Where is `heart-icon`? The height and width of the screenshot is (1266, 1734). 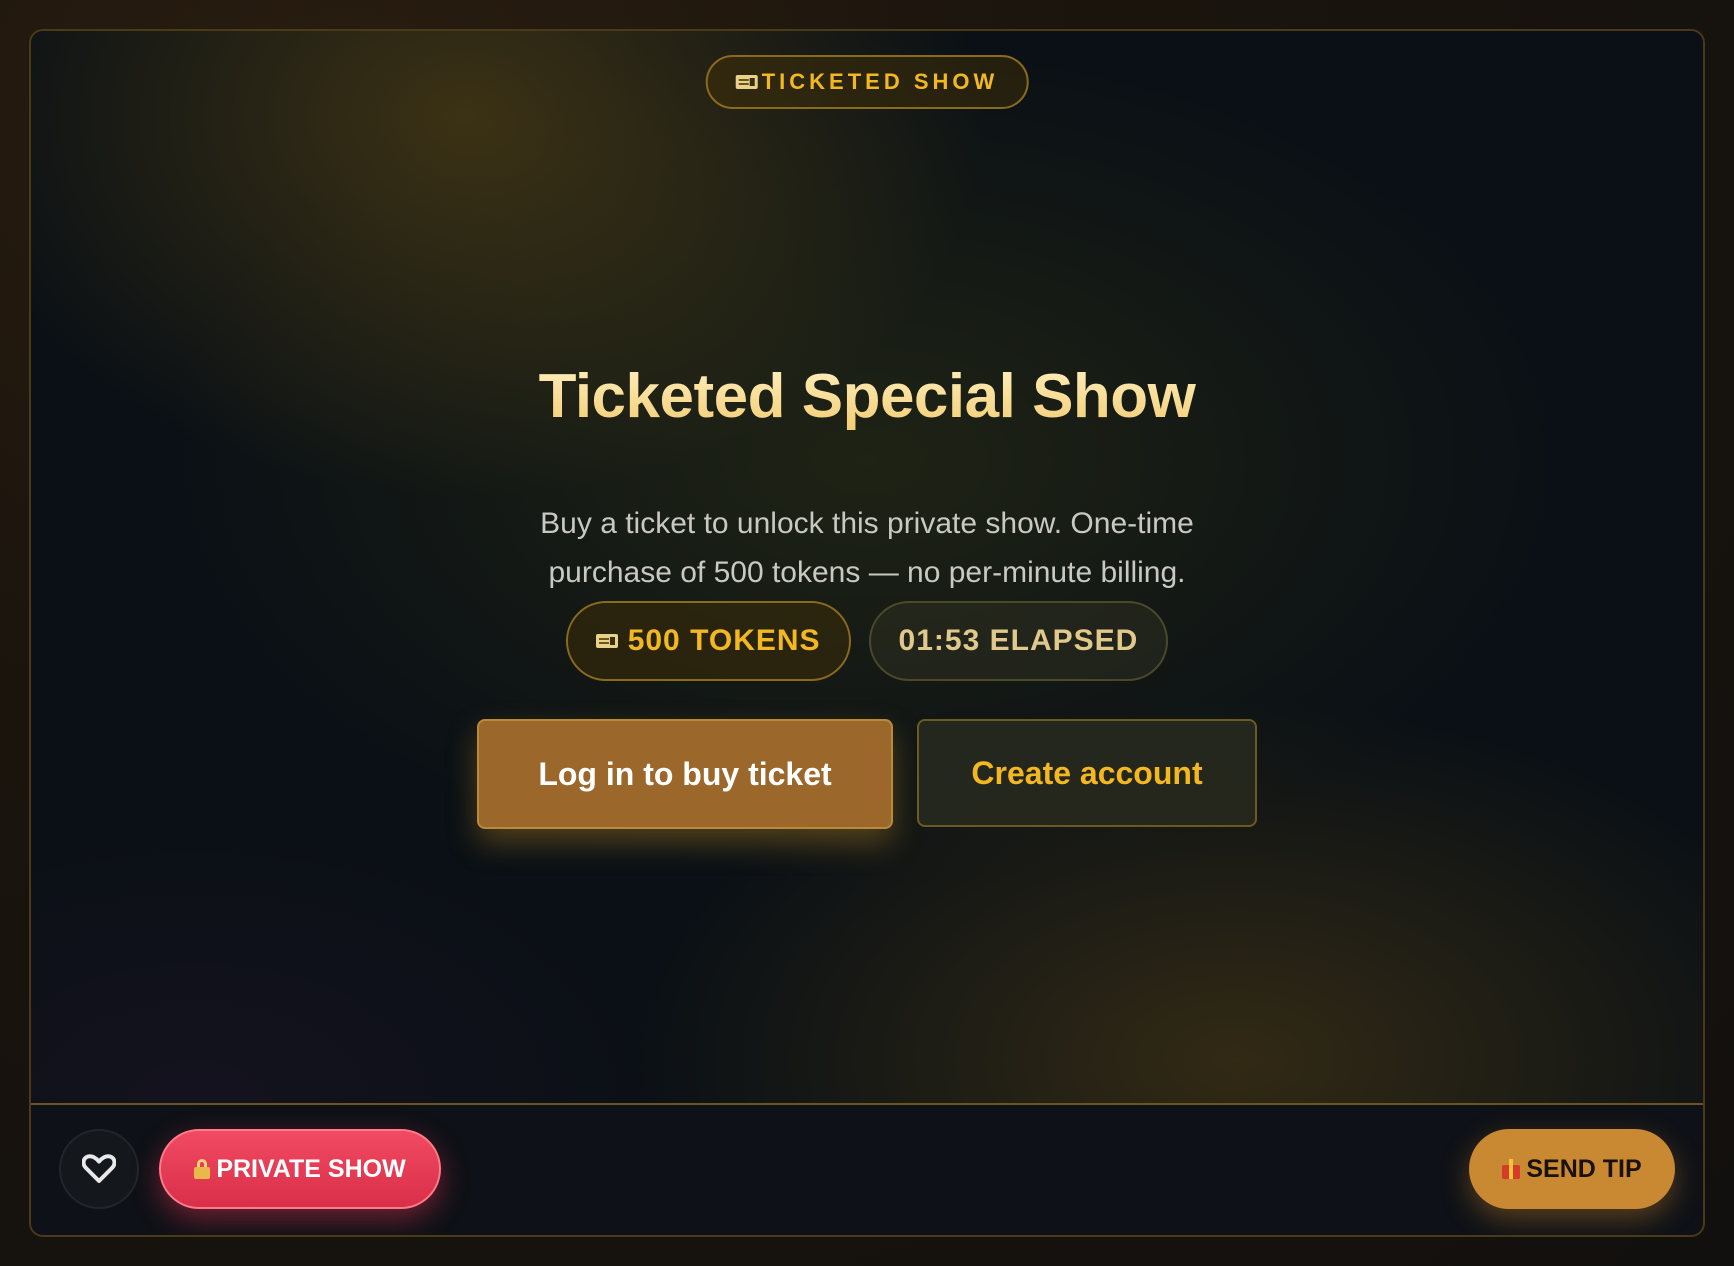 heart-icon is located at coordinates (99, 1168).